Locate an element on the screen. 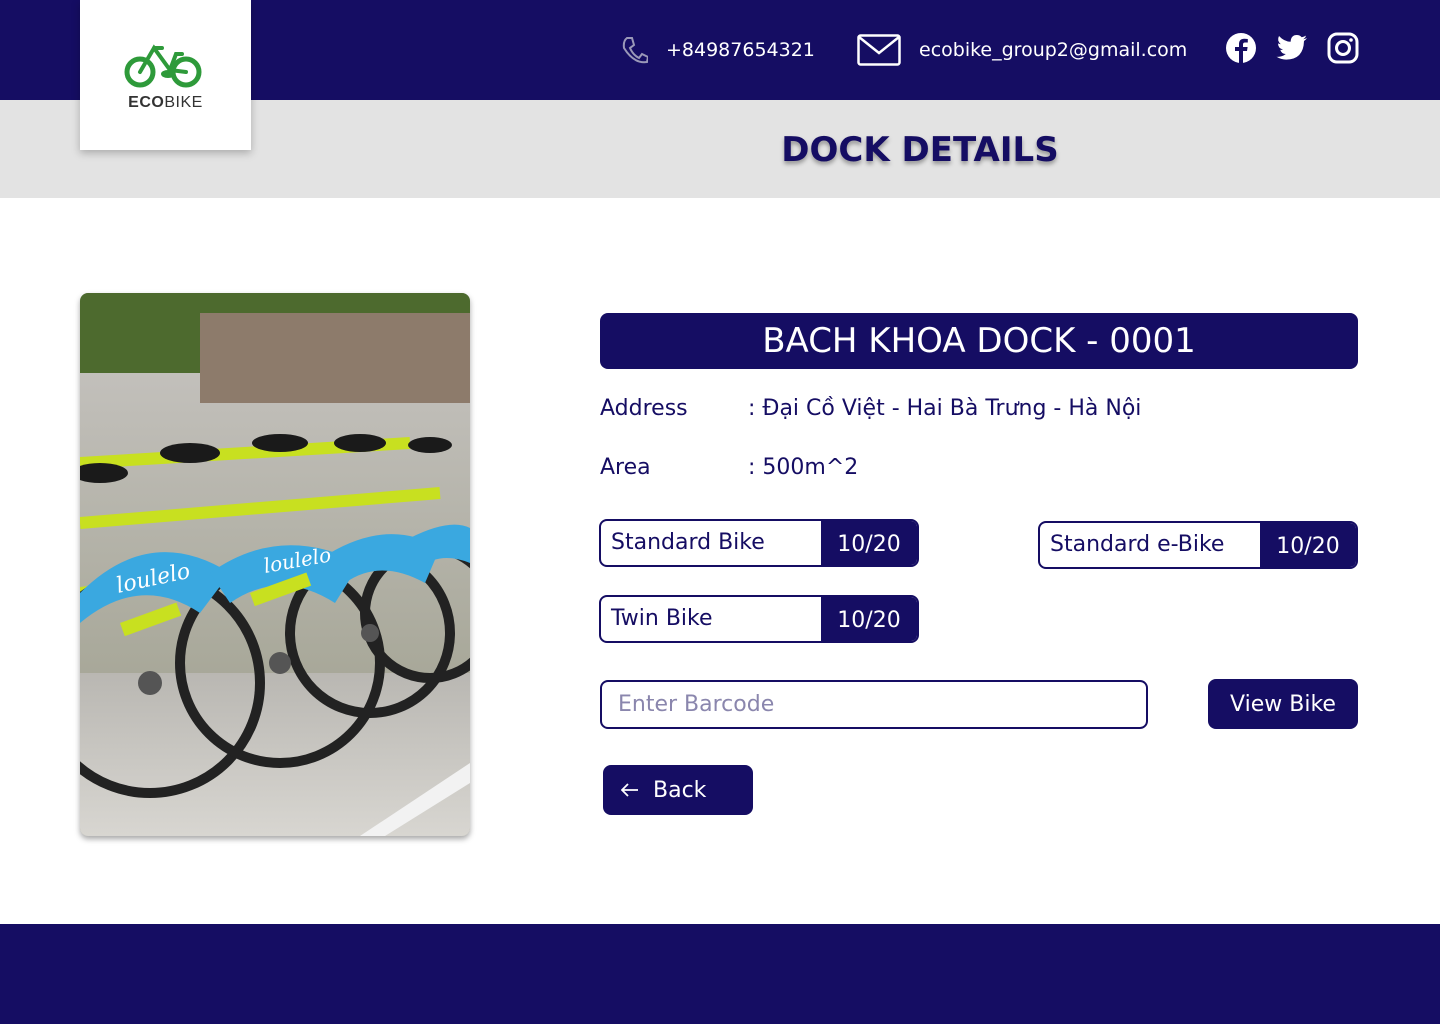 The height and width of the screenshot is (1024, 1440). instagram-icon is located at coordinates (1343, 48).